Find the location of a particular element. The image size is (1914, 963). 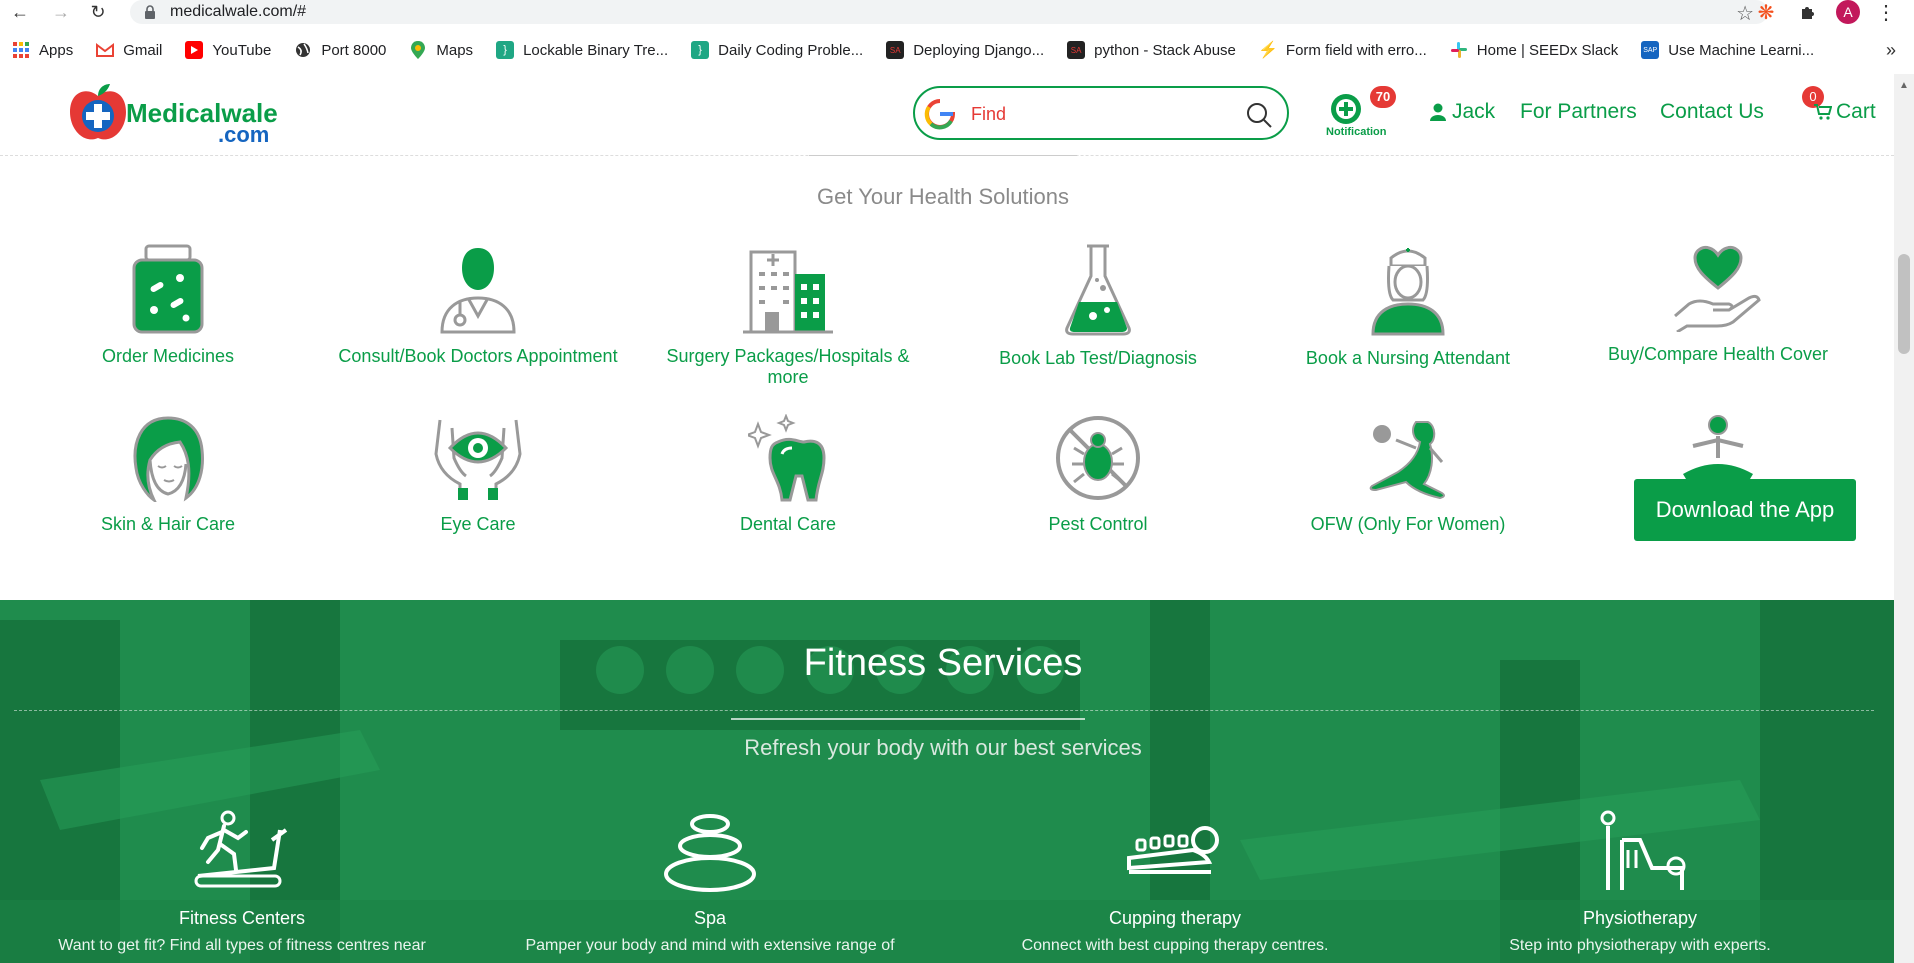

section-divider is located at coordinates (943, 155).